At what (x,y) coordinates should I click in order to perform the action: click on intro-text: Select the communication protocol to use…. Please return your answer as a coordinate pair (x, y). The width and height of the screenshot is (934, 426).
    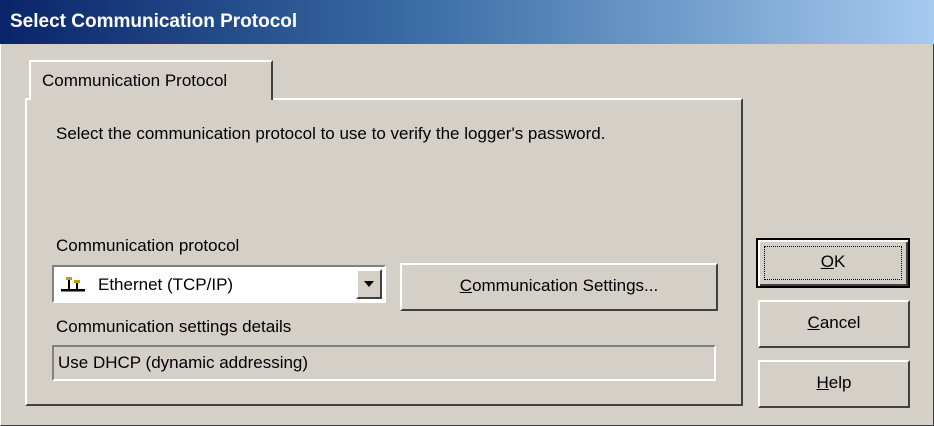
    Looking at the image, I should click on (331, 133).